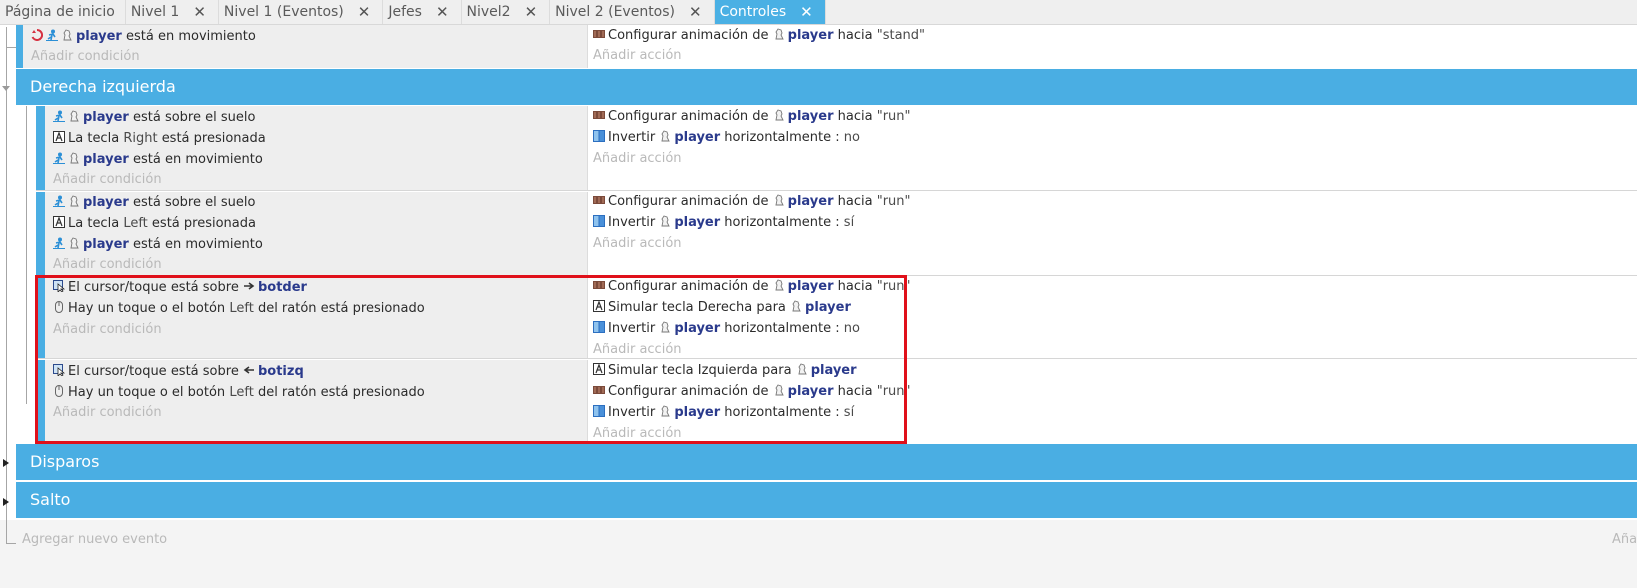  I want to click on tab-nivel-2-eventos-: Nivel 2 (Eventos) ✕, so click(632, 12).